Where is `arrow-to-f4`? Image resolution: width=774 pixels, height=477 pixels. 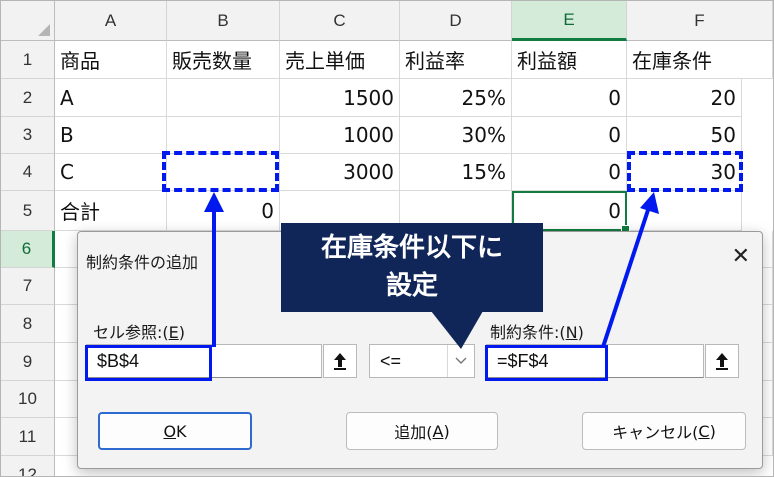
arrow-to-f4 is located at coordinates (626, 277).